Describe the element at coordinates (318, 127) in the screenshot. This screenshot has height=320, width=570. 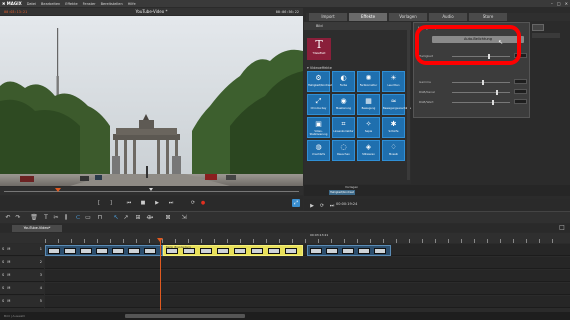
I see `effect-tile: ▣ Video-Stabilisierung` at that location.